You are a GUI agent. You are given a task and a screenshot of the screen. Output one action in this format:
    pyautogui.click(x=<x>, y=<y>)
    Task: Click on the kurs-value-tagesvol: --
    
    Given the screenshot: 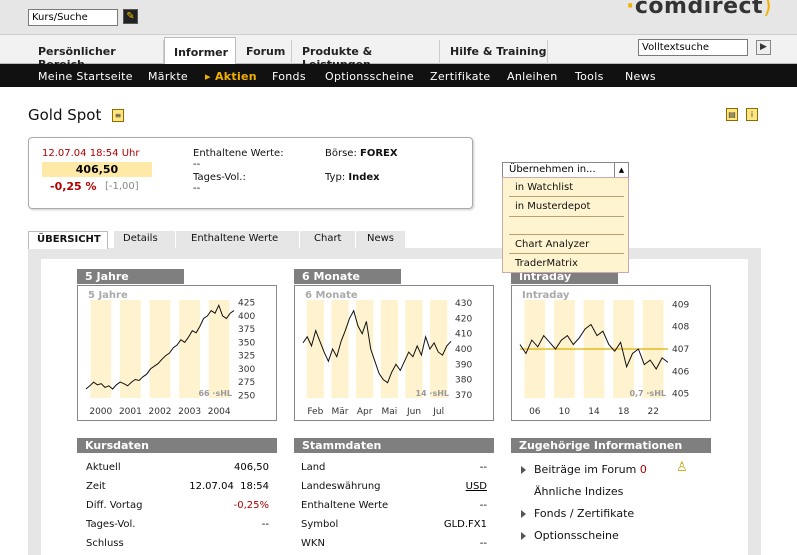 What is the action you would take?
    pyautogui.click(x=265, y=524)
    